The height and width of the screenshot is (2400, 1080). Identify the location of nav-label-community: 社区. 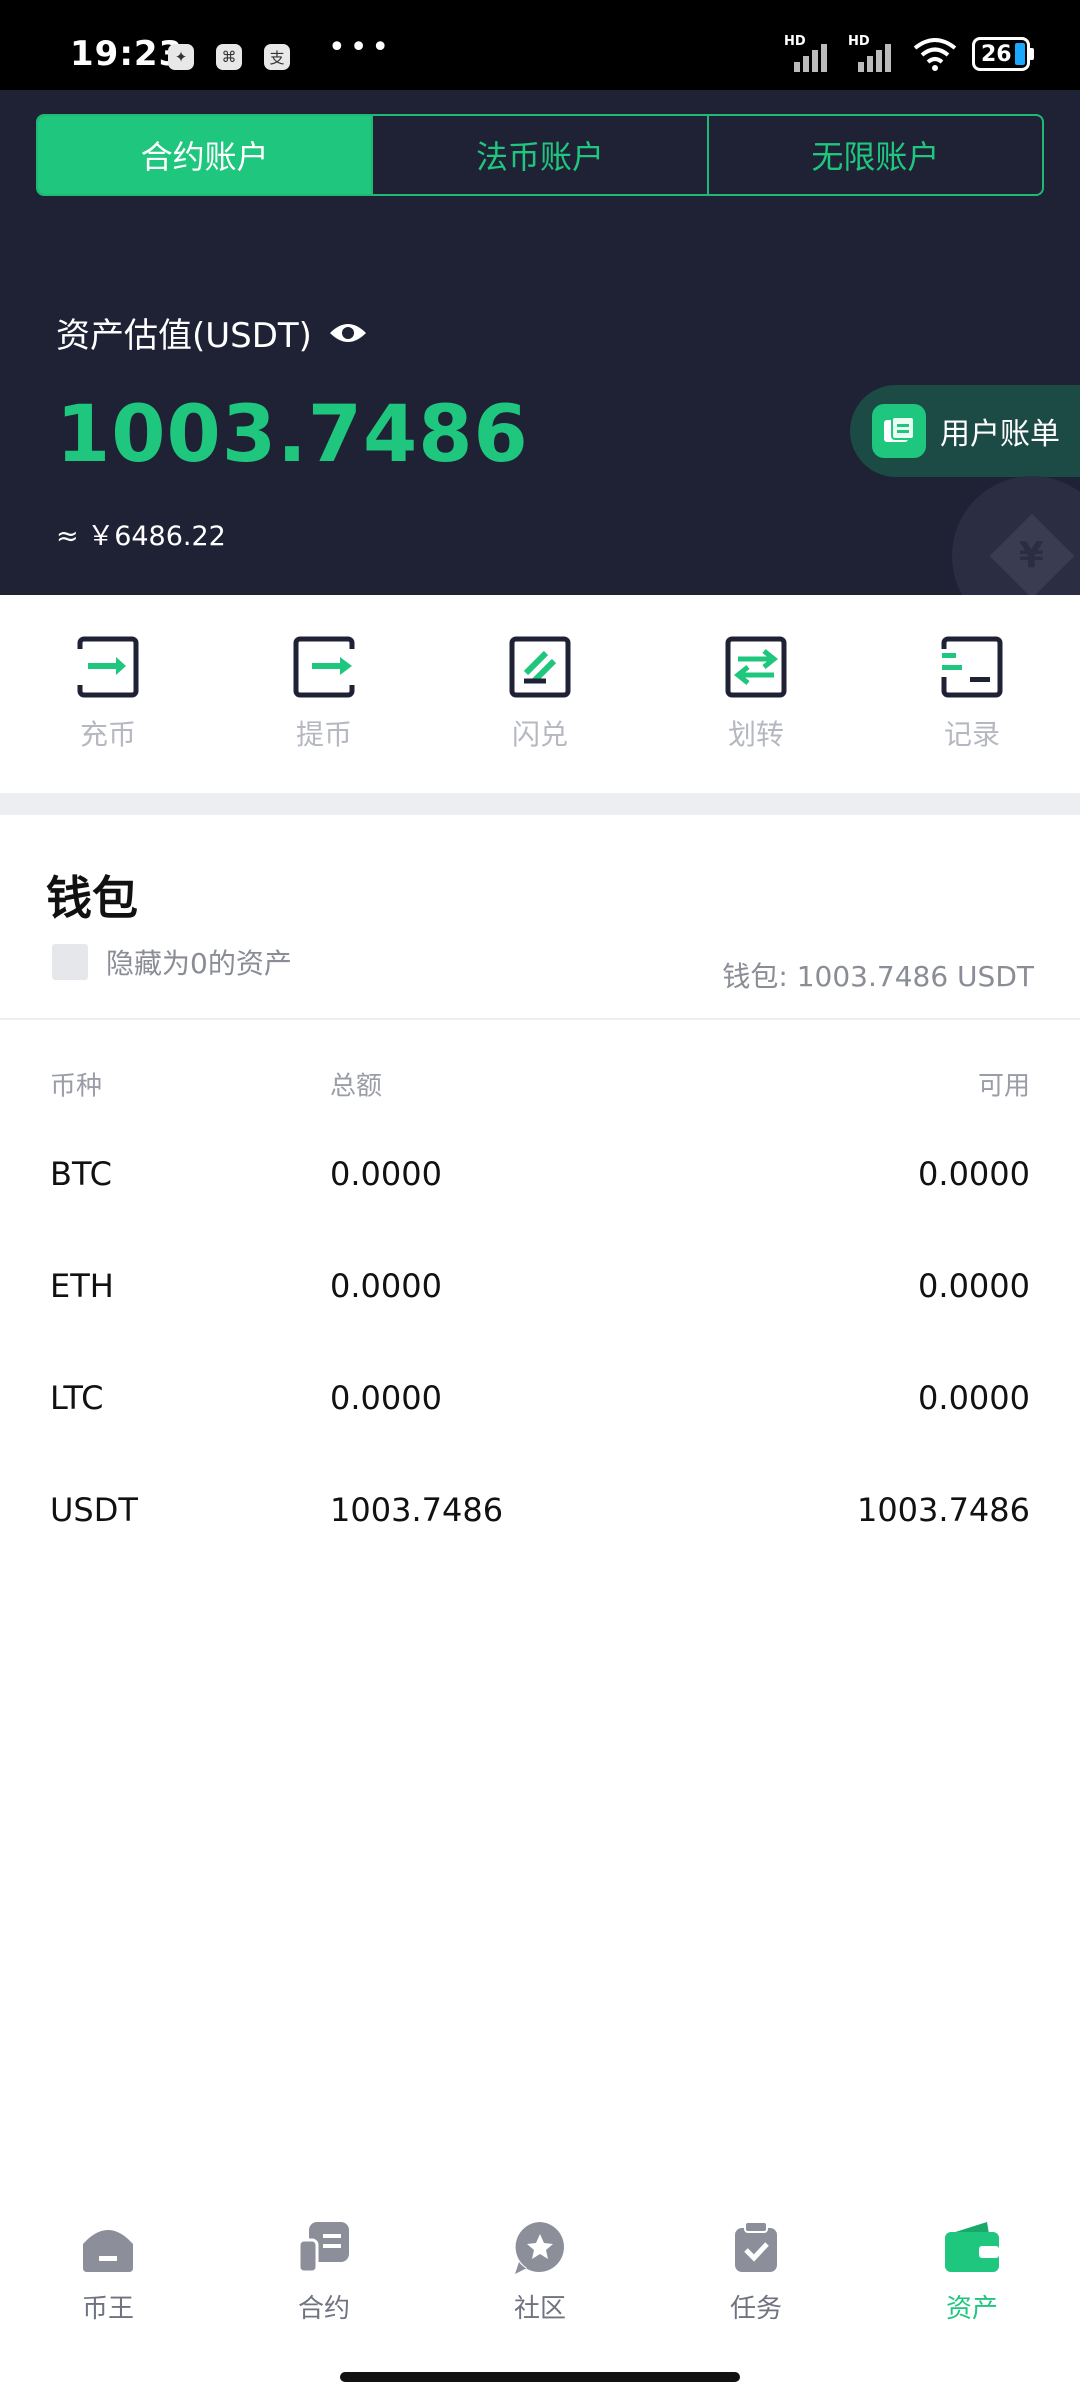
(539, 2309).